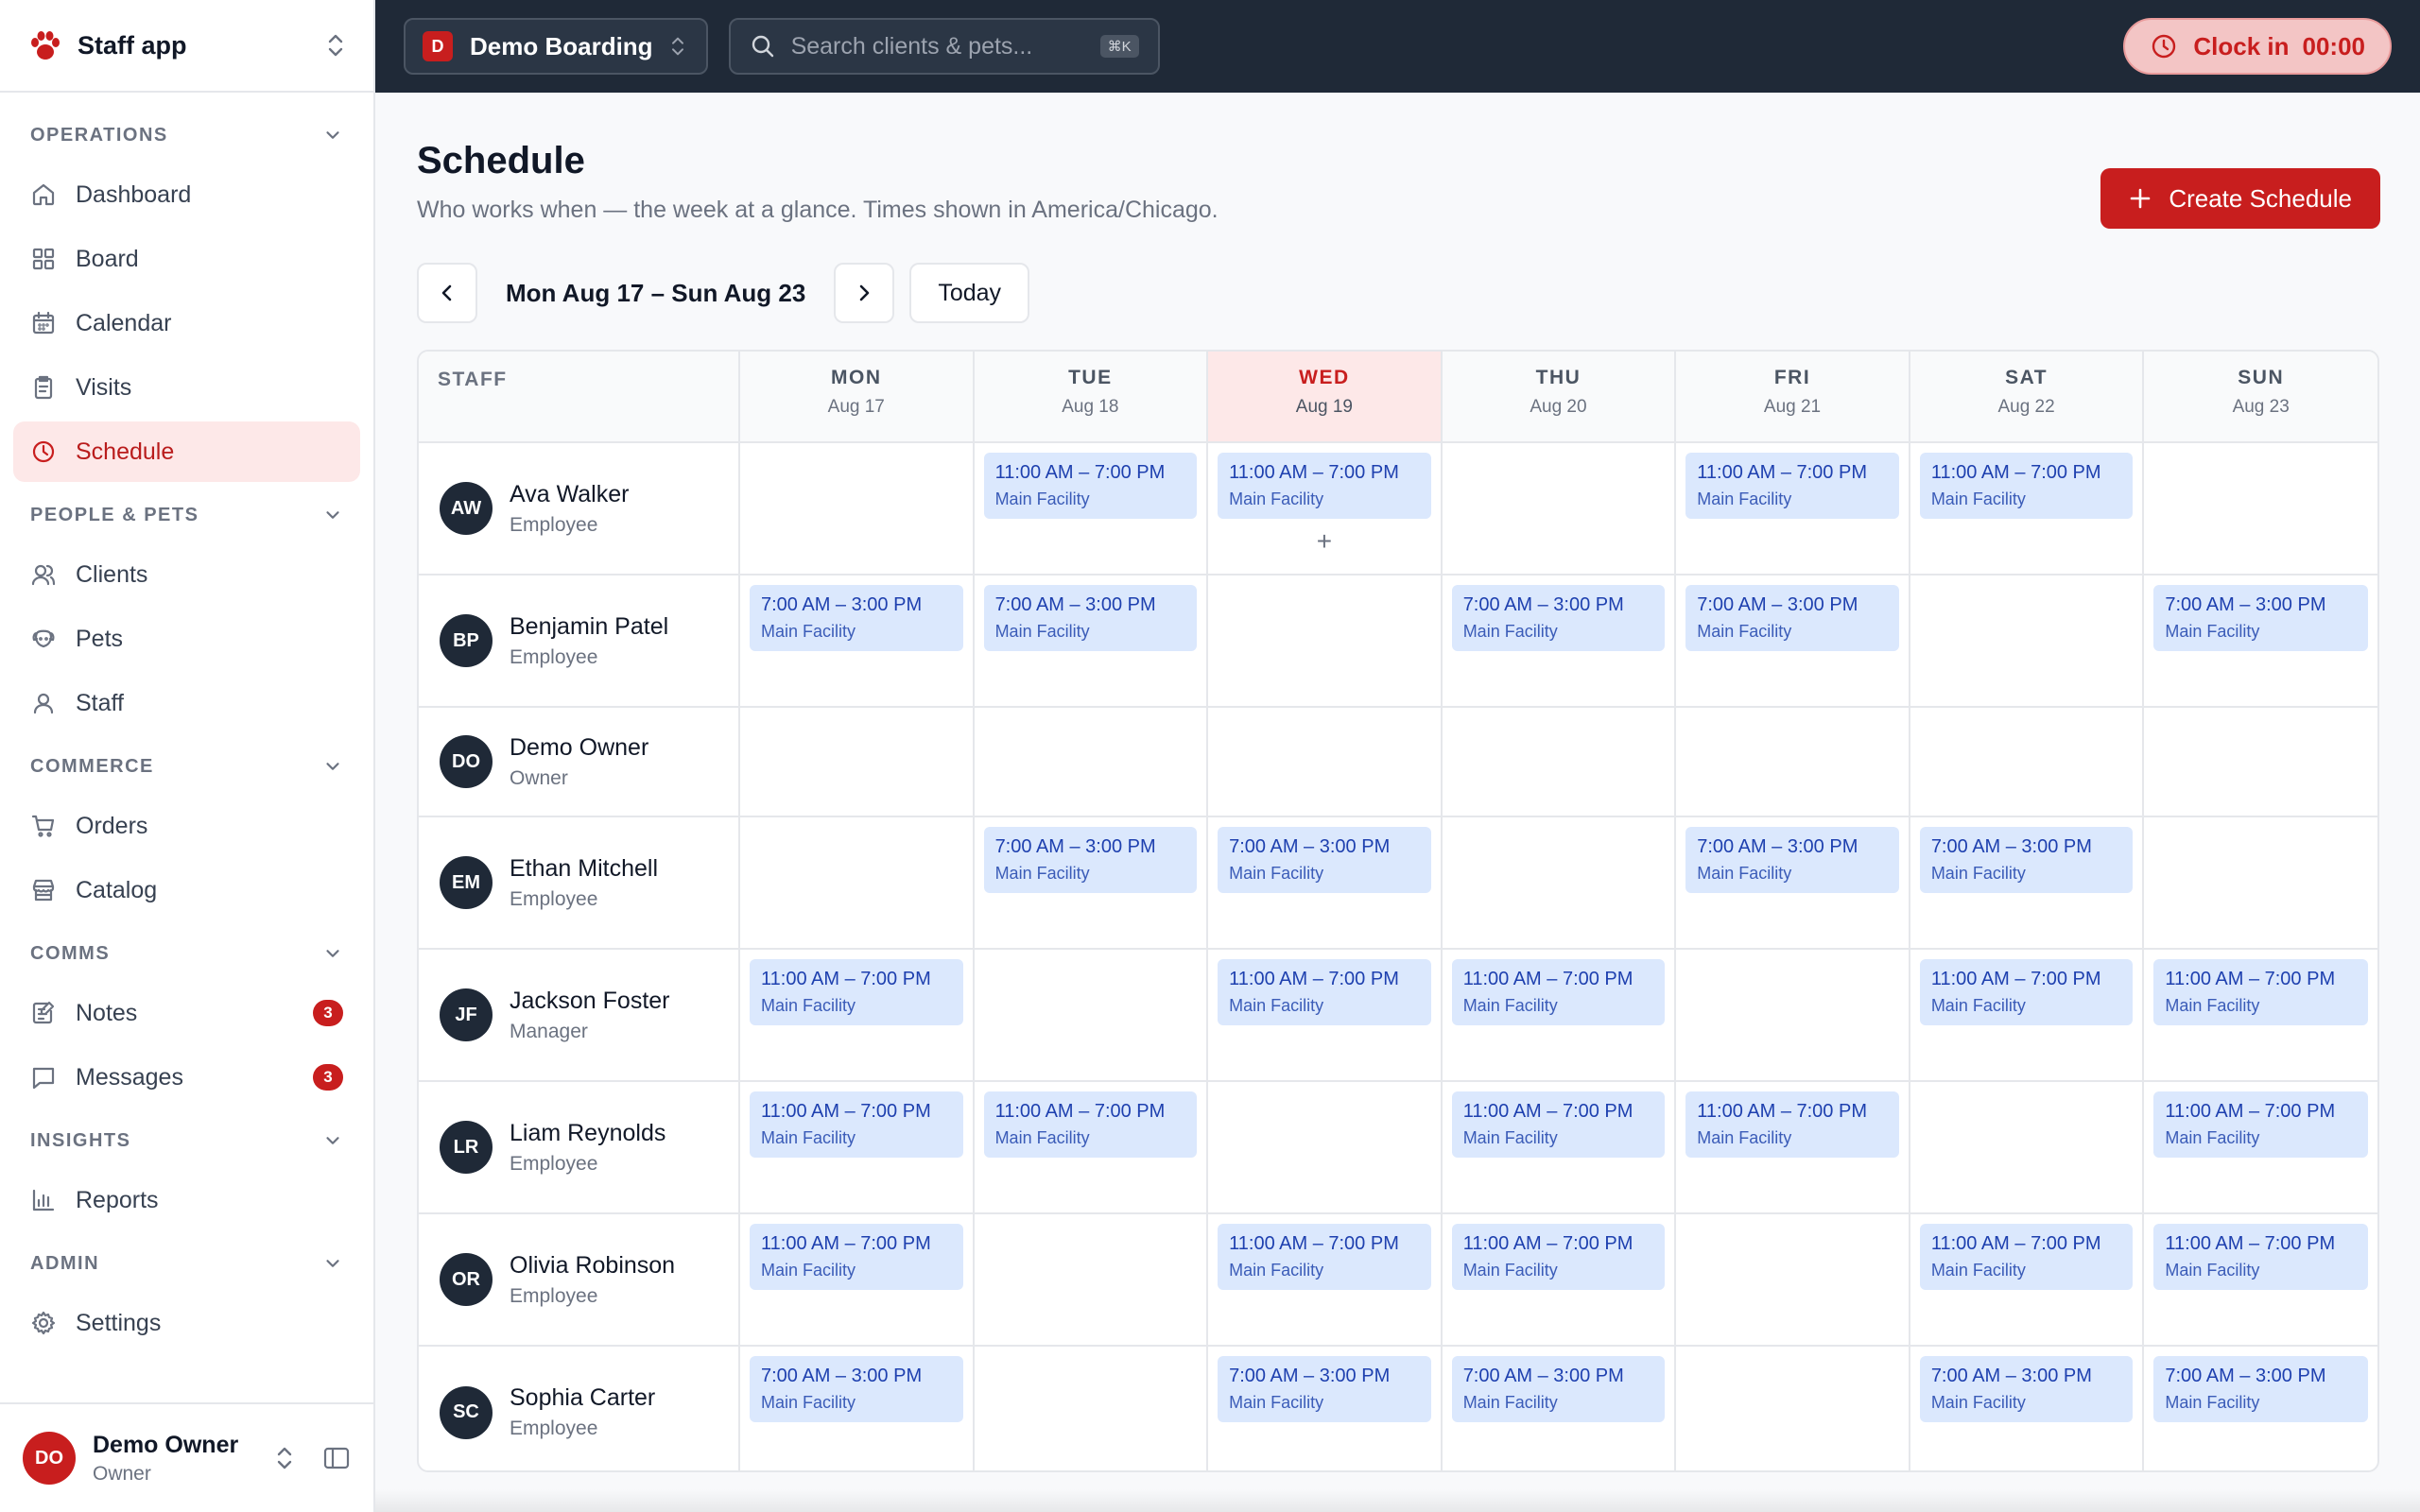 The width and height of the screenshot is (2420, 1512). What do you see at coordinates (186, 1077) in the screenshot?
I see `sidebar-item-messages: Messages 3` at bounding box center [186, 1077].